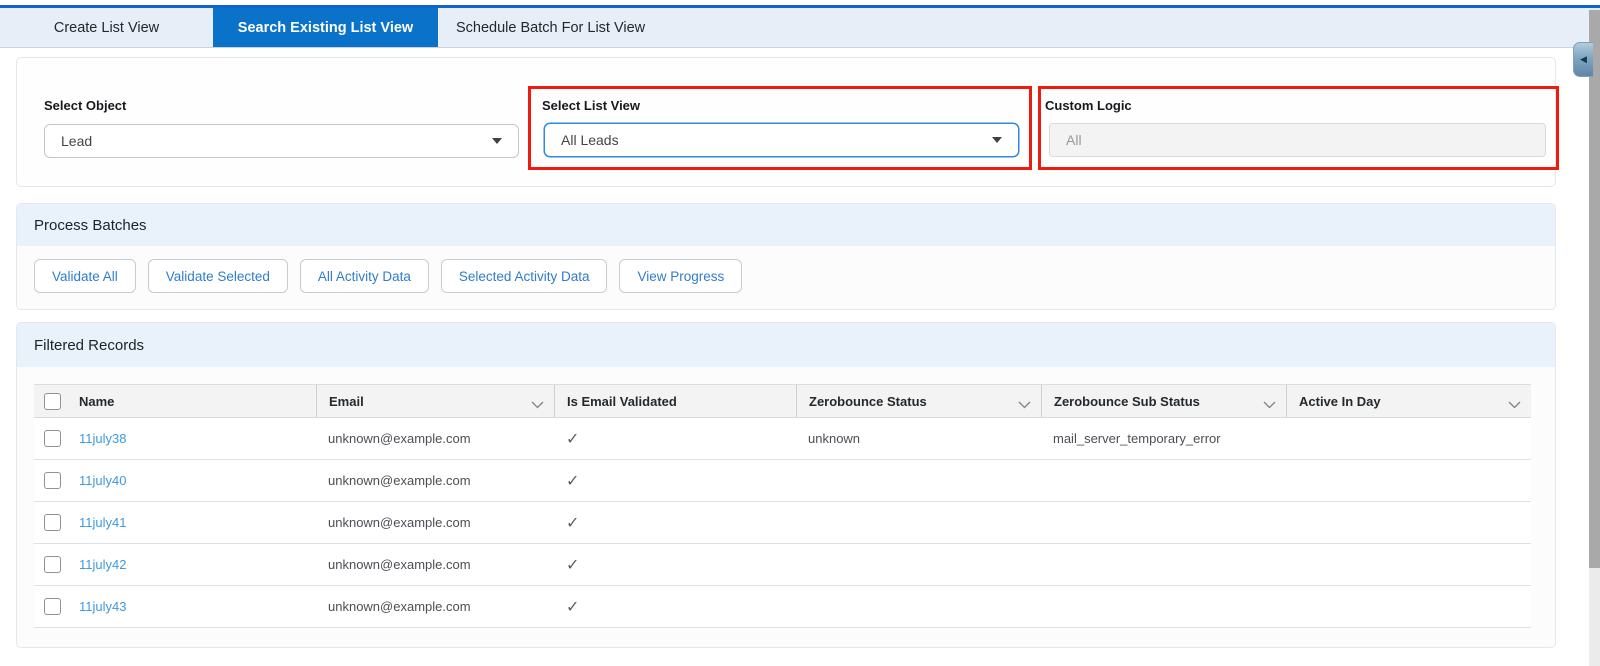  What do you see at coordinates (1340, 401) in the screenshot?
I see `column-label: Active In Day` at bounding box center [1340, 401].